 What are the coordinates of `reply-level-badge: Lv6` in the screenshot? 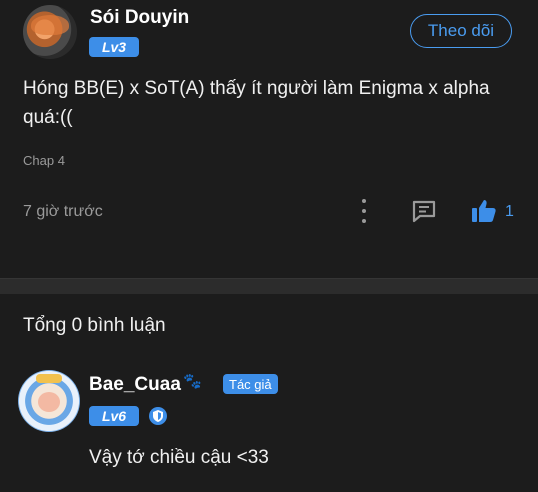 It's located at (114, 416).